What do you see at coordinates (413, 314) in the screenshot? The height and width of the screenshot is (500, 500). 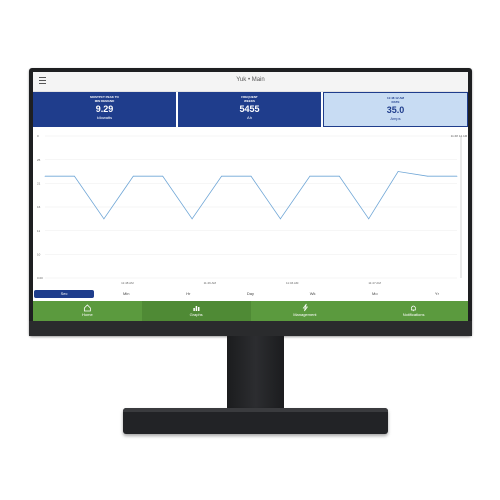 I see `nav-label: Notifications` at bounding box center [413, 314].